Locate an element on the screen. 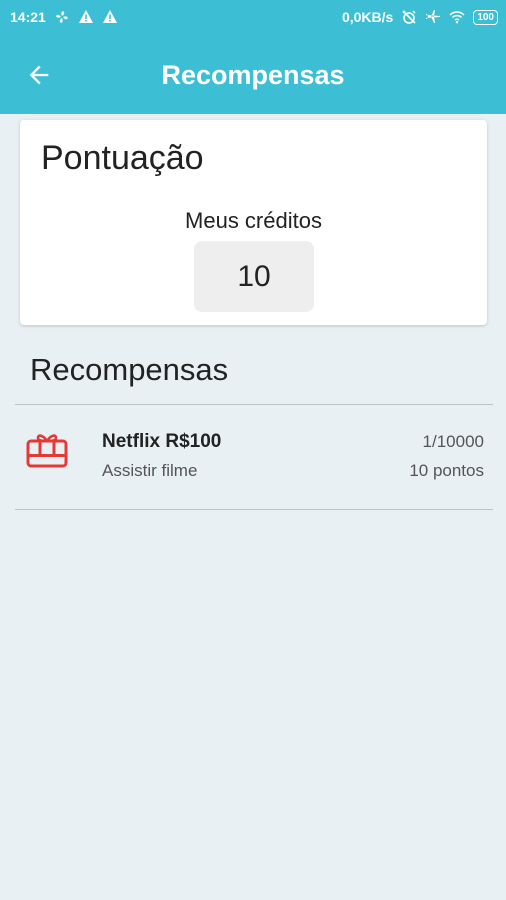 The width and height of the screenshot is (506, 900). credits-label: Meus créditos is located at coordinates (253, 220).